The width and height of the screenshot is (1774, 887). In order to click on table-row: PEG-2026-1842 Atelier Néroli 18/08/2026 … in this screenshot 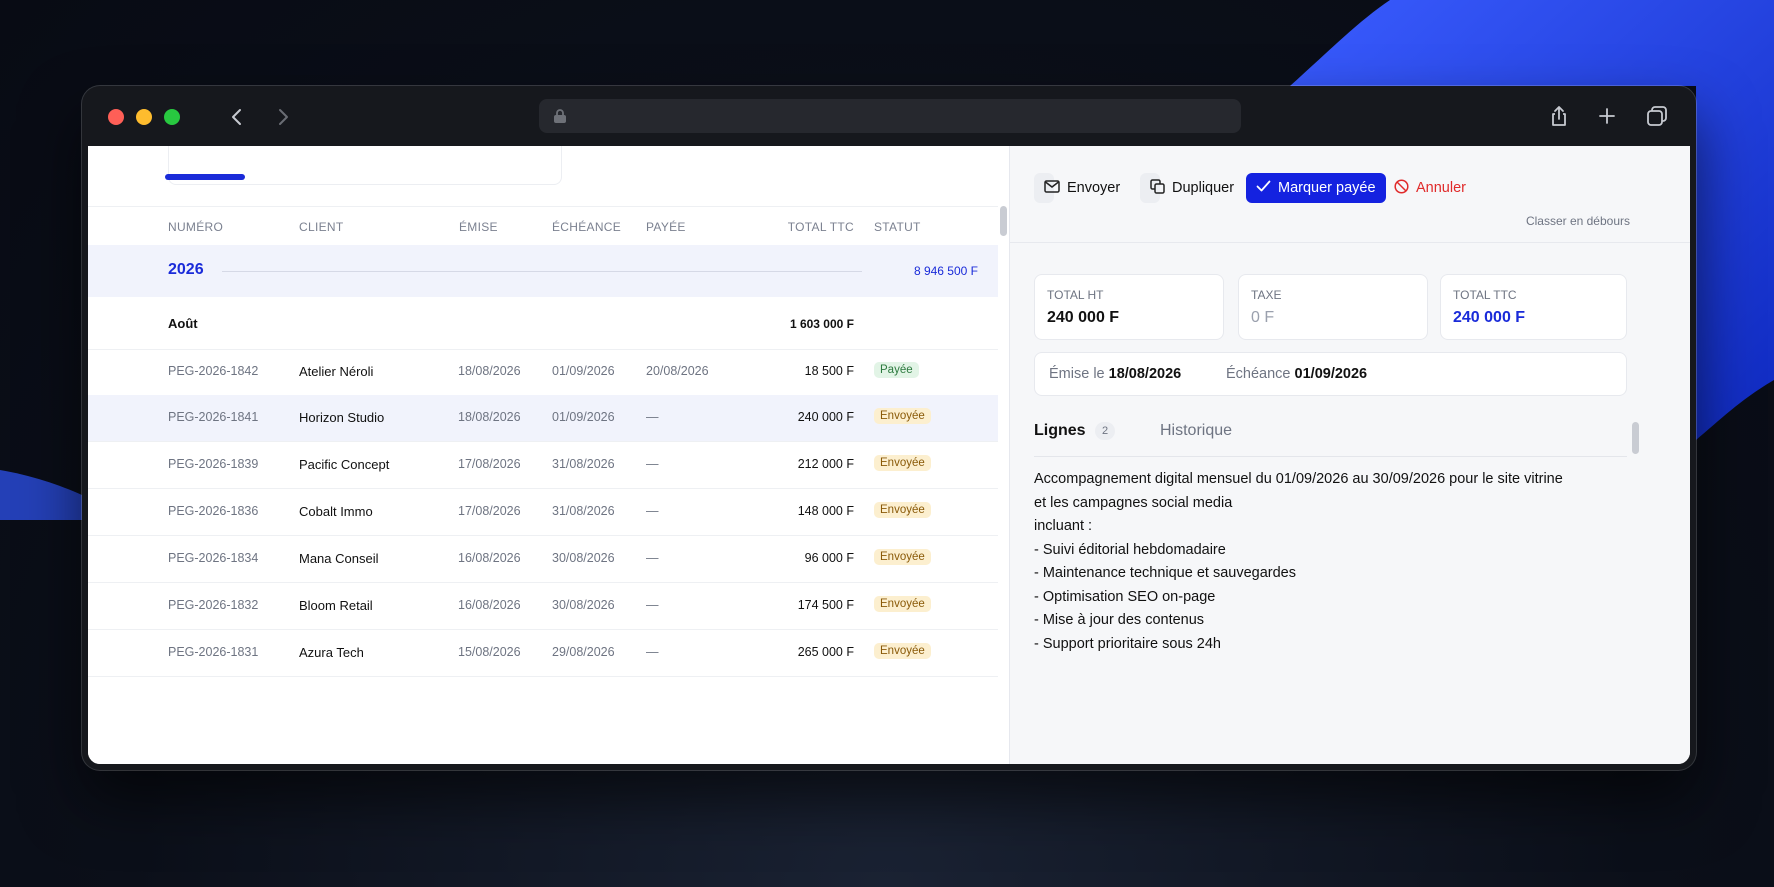, I will do `click(543, 372)`.